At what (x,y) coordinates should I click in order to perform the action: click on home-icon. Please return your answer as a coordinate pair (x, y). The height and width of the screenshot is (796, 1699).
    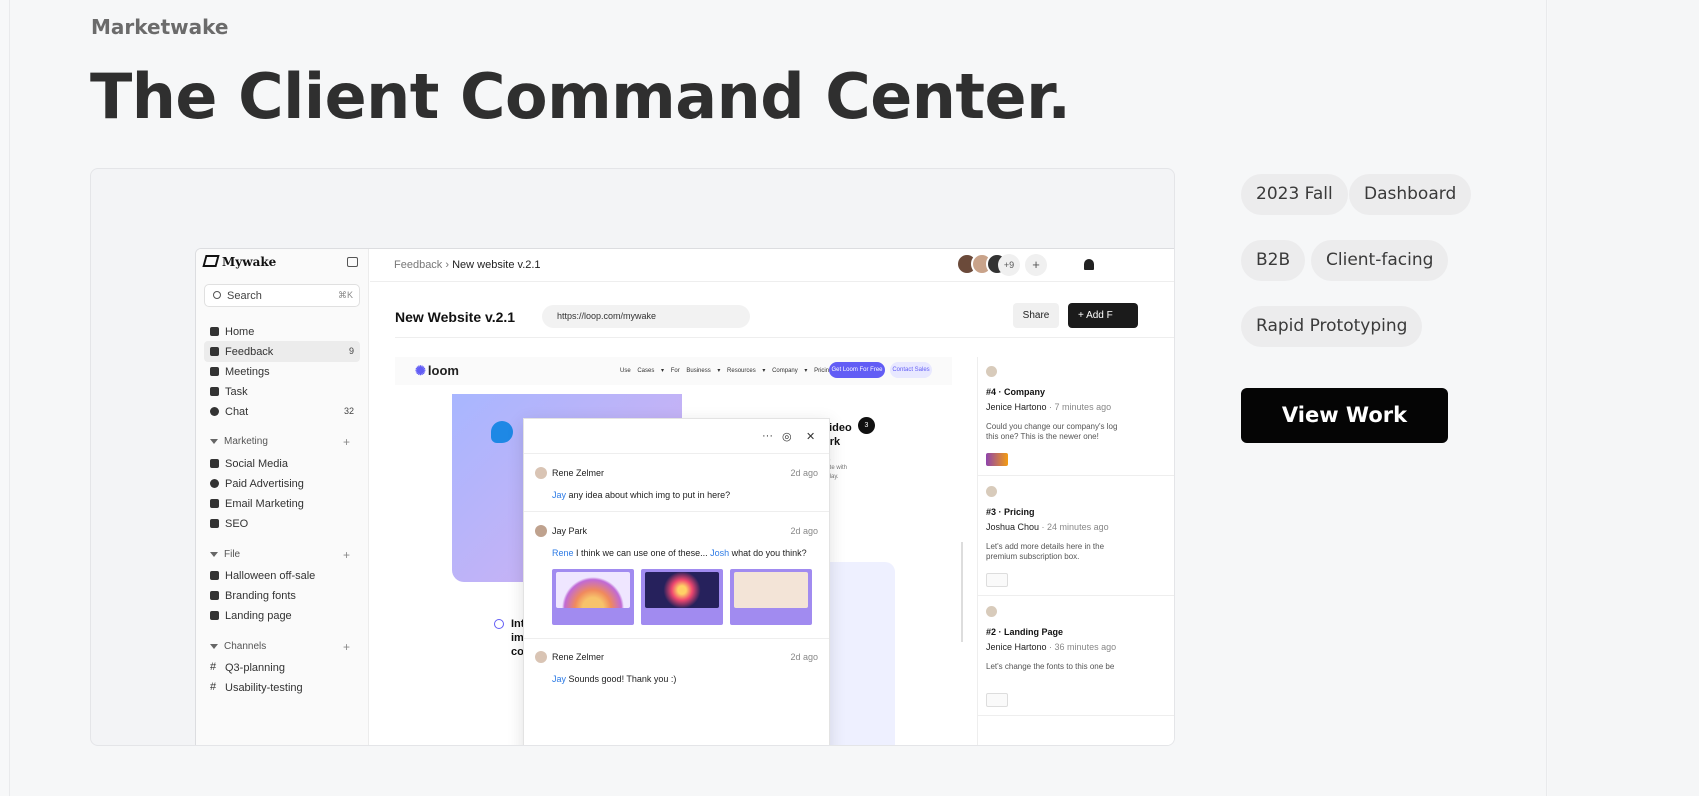
    Looking at the image, I should click on (214, 331).